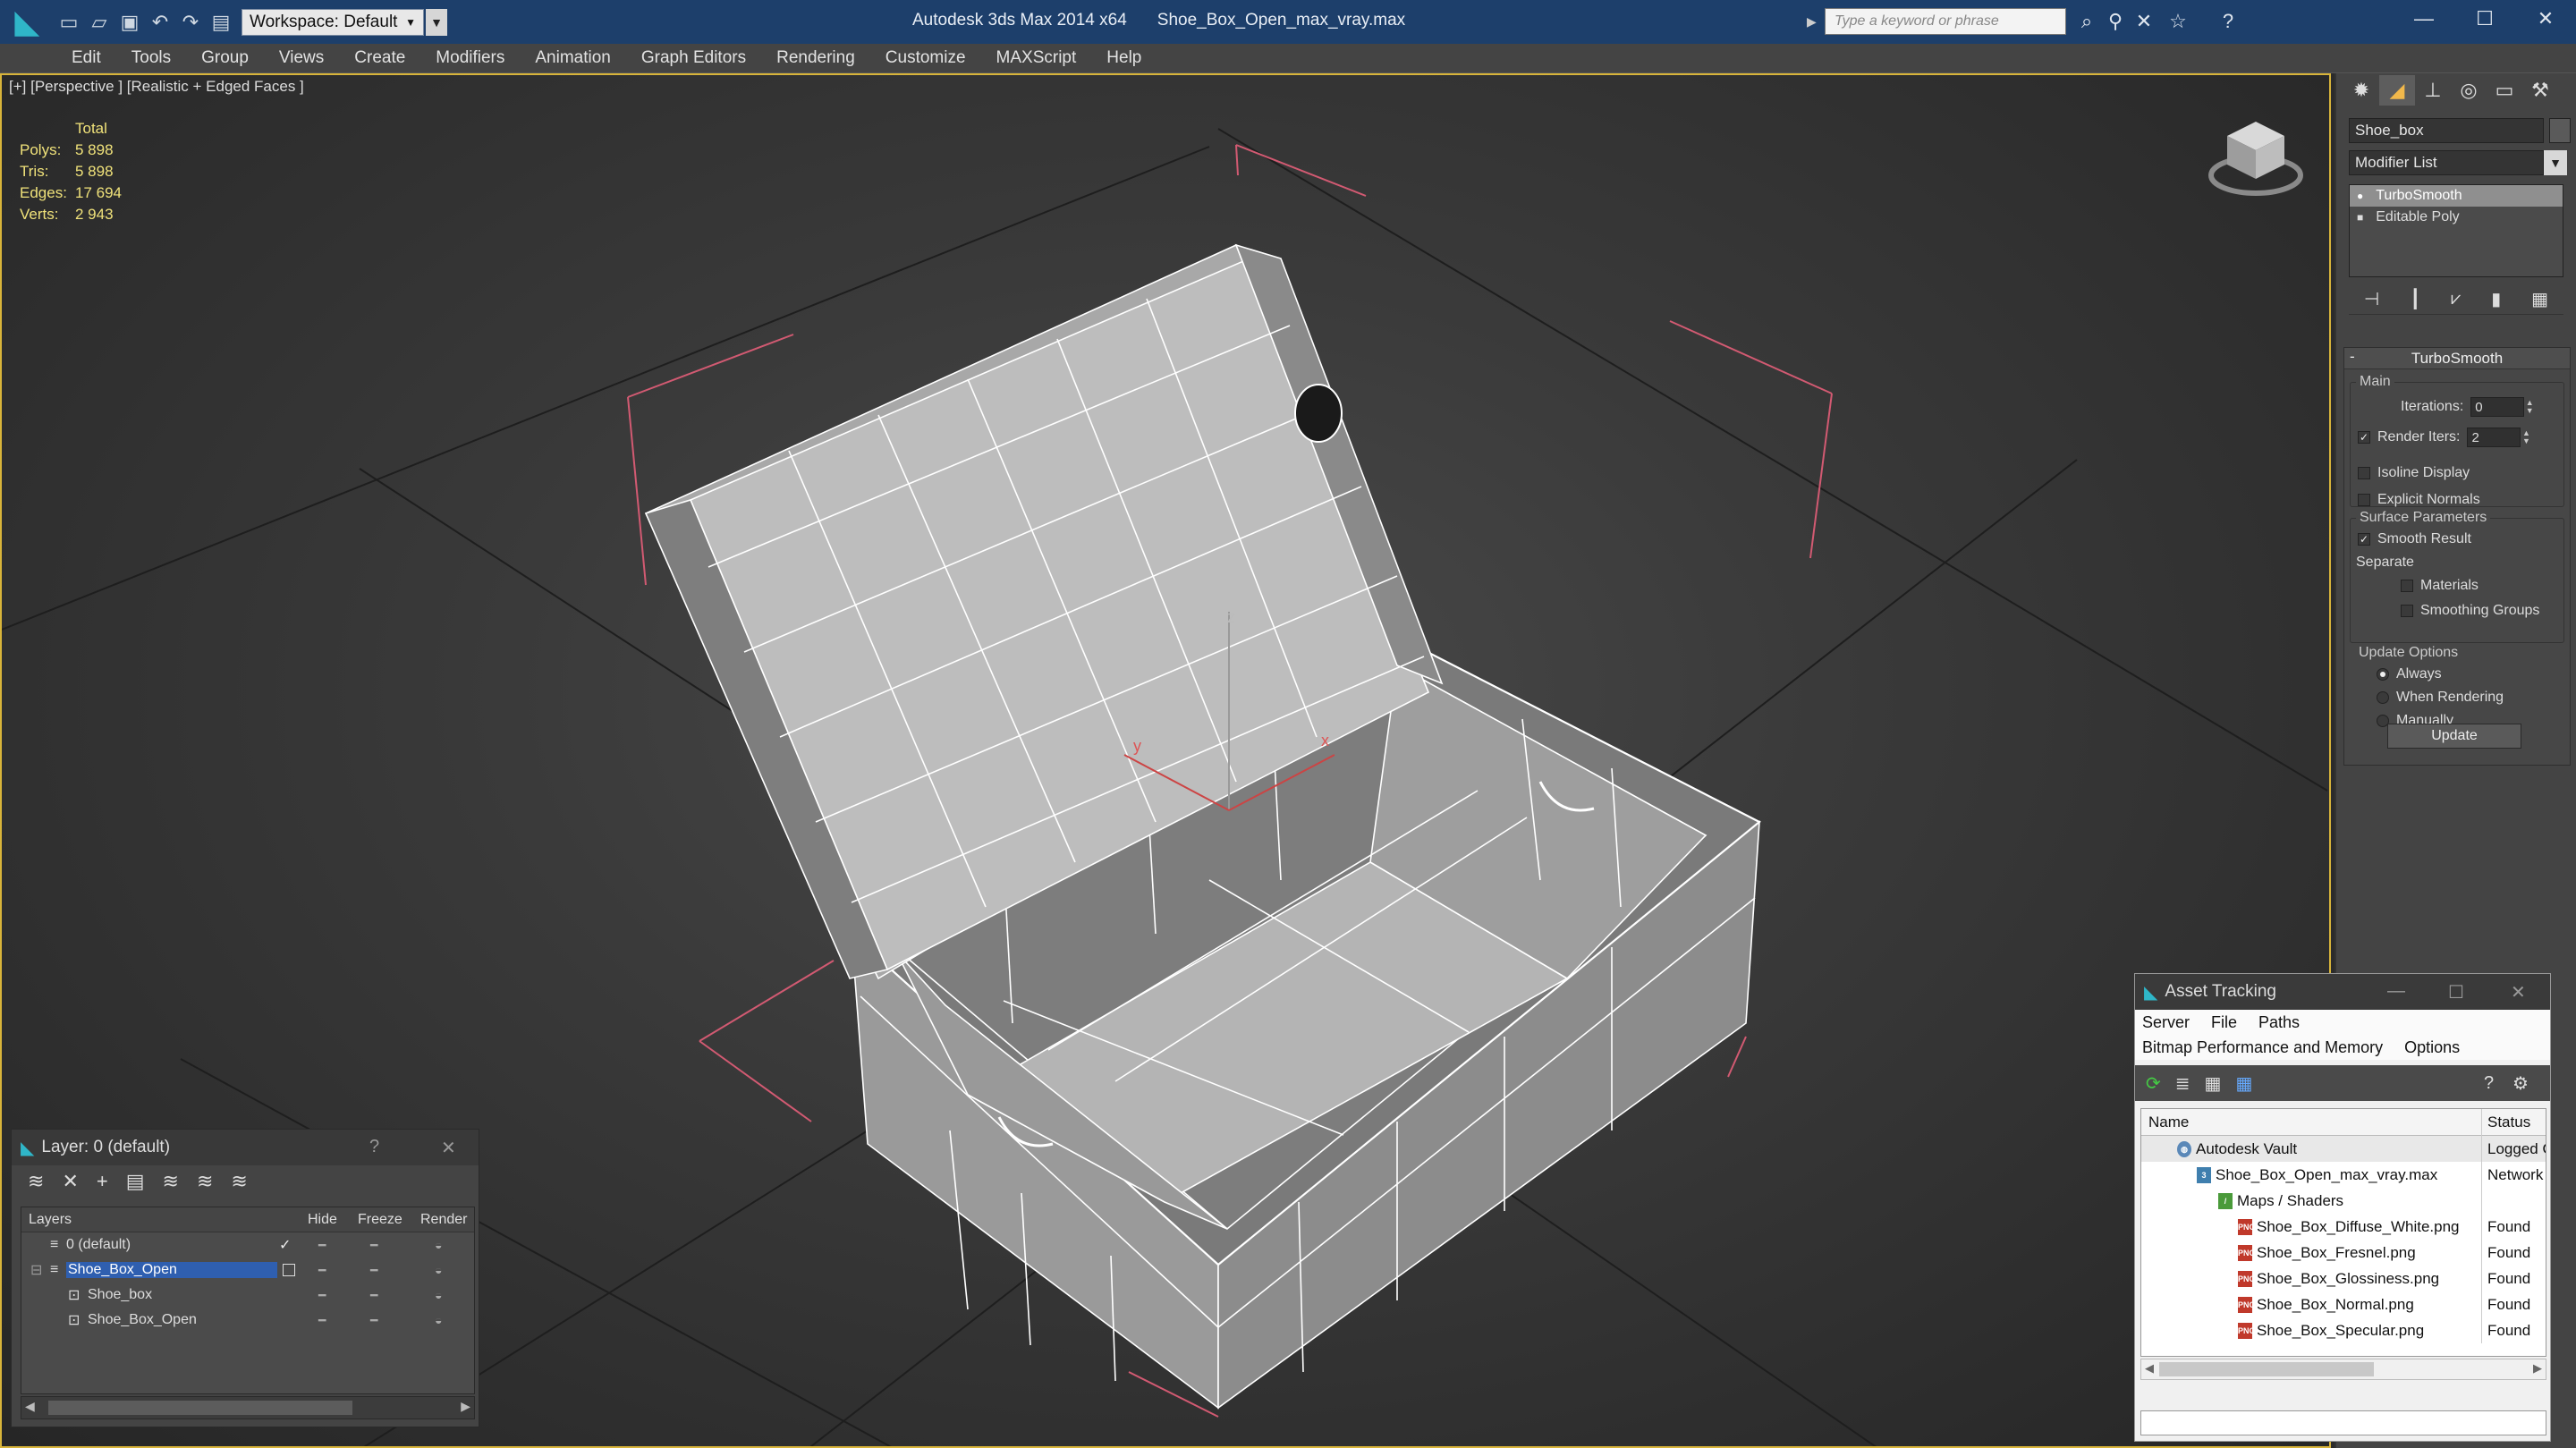  What do you see at coordinates (247, 1320) in the screenshot?
I see `layer-row: ⊡ Shoe_Box_Open ━ ━ ◒` at bounding box center [247, 1320].